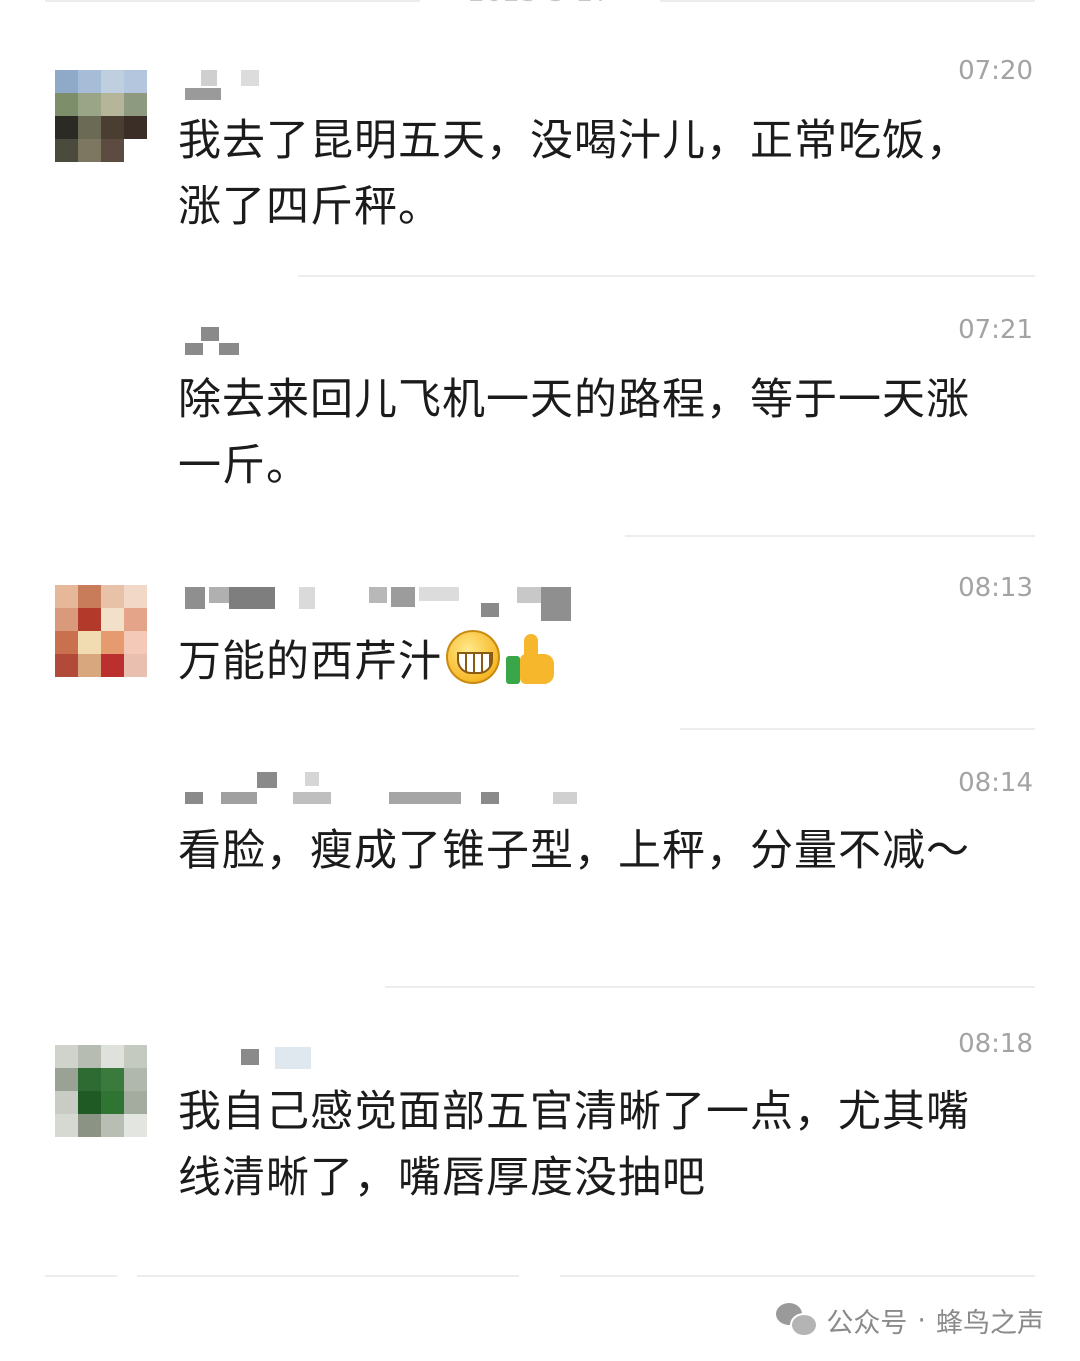 The height and width of the screenshot is (1361, 1080). What do you see at coordinates (531, 660) in the screenshot?
I see `thumbs-up-icon` at bounding box center [531, 660].